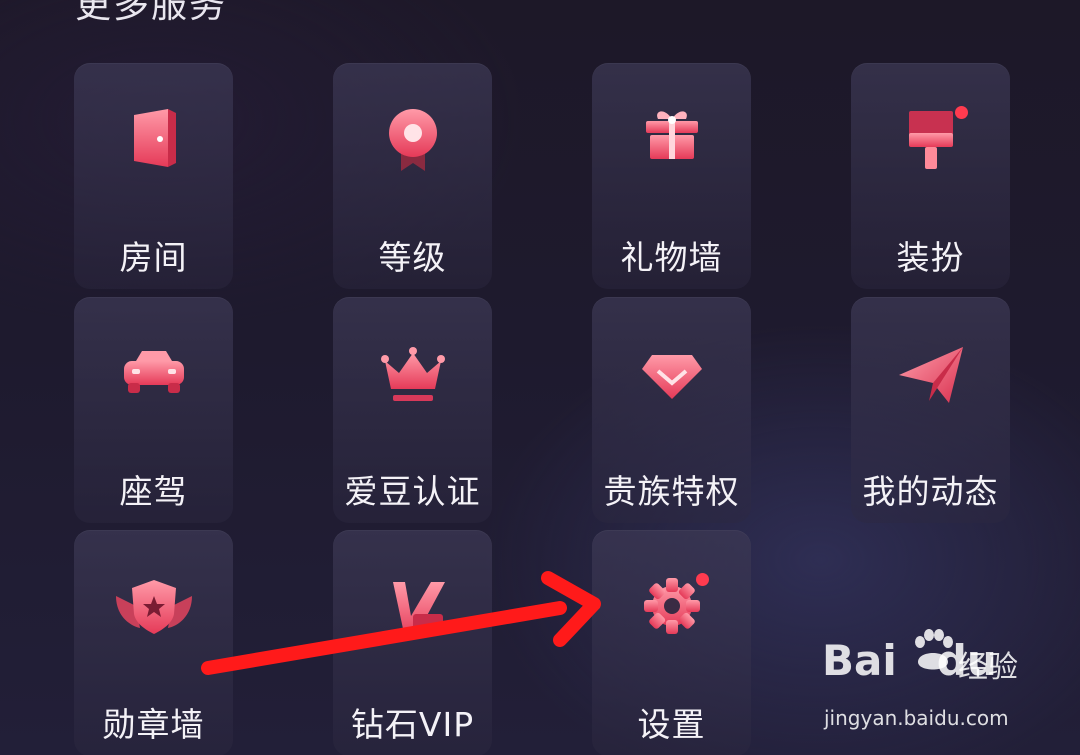  What do you see at coordinates (153, 372) in the screenshot?
I see `car-icon` at bounding box center [153, 372].